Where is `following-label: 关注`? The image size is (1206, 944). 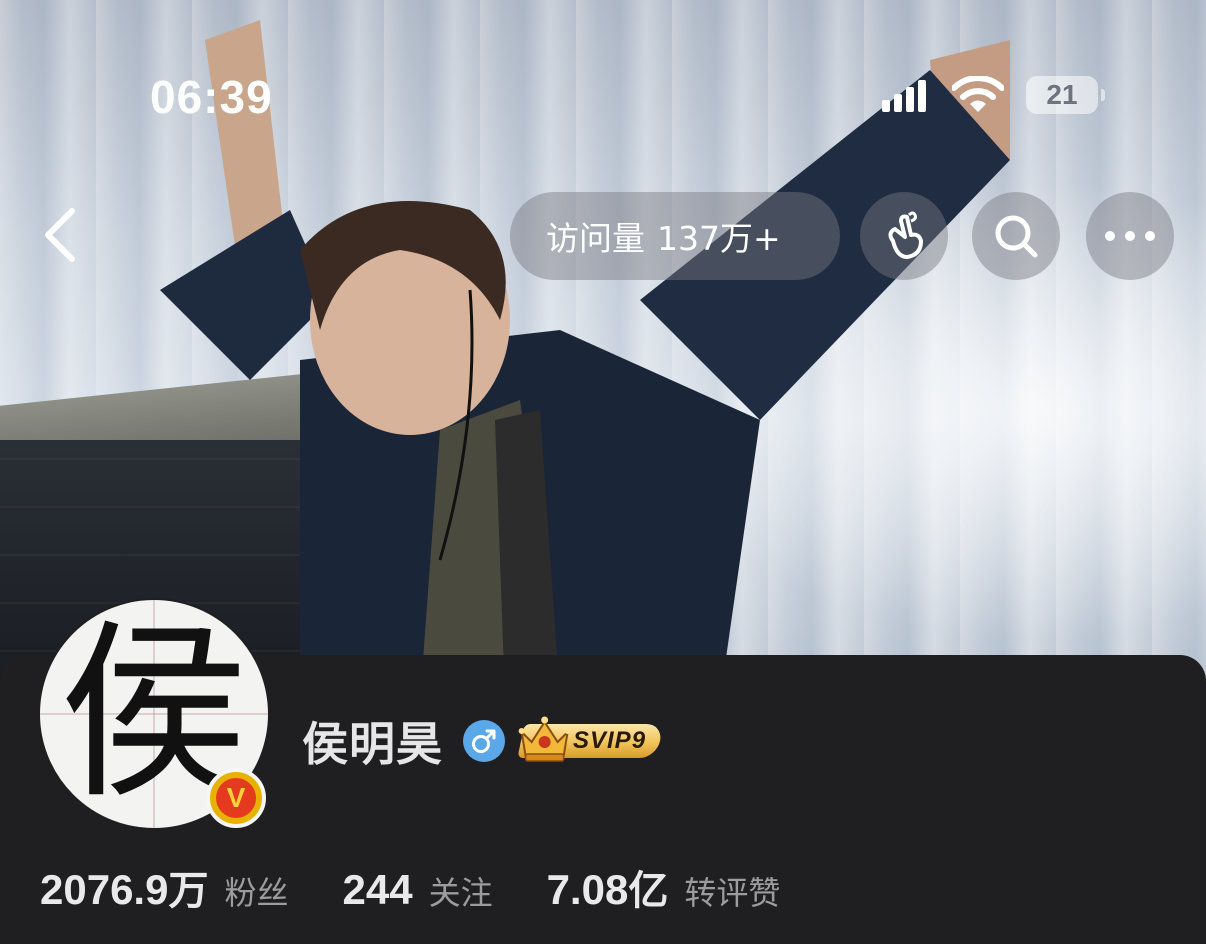
following-label: 关注 is located at coordinates (460, 893).